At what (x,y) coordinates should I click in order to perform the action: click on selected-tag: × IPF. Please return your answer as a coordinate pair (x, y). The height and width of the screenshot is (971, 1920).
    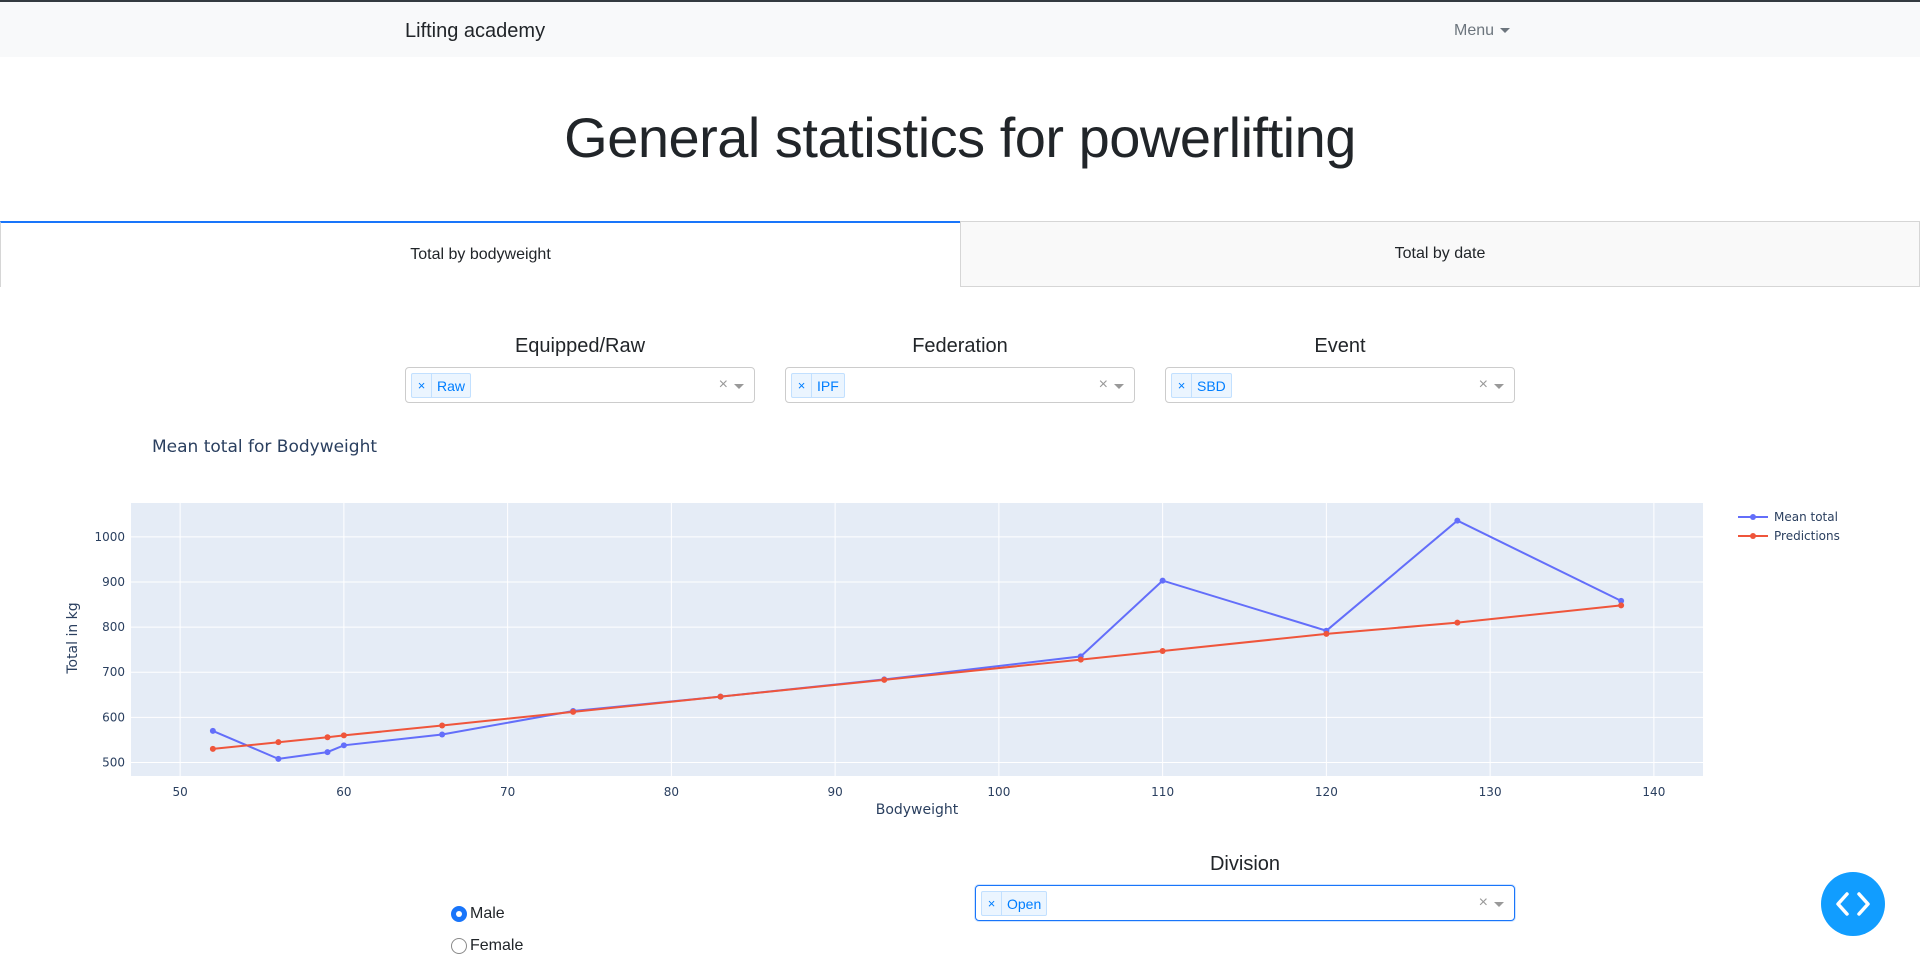
    Looking at the image, I should click on (818, 385).